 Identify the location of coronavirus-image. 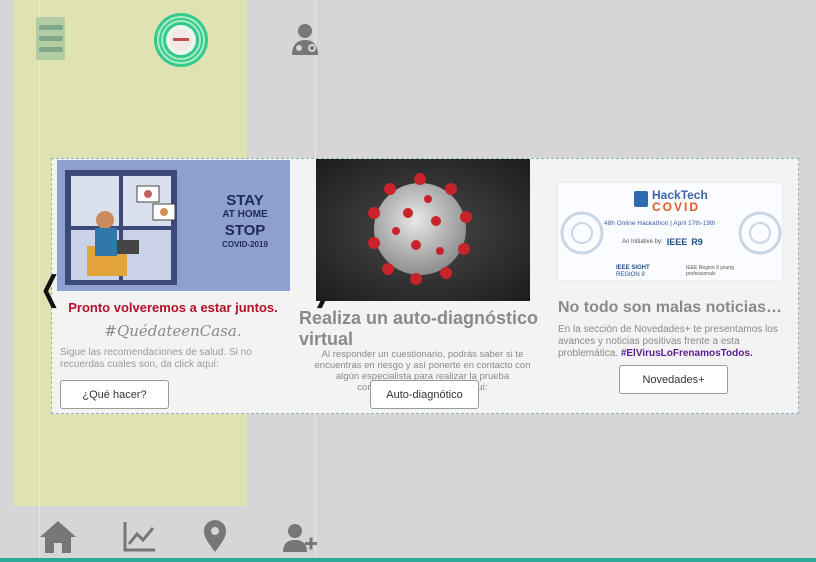
(423, 230).